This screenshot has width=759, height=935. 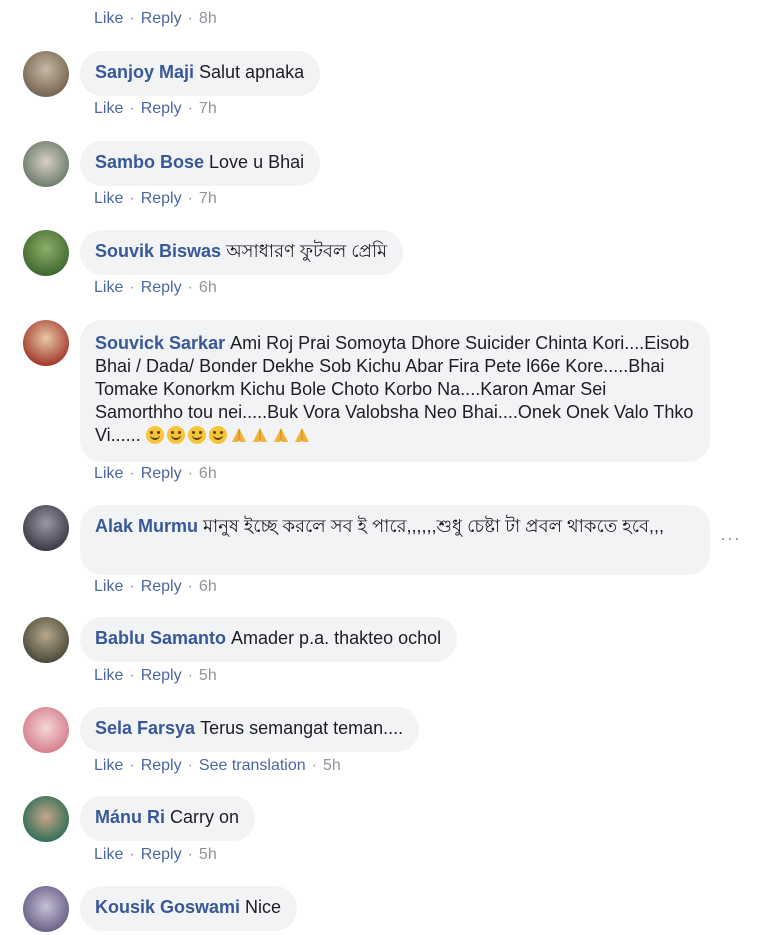 What do you see at coordinates (160, 343) in the screenshot?
I see `comment-author: Souvick Sarkar` at bounding box center [160, 343].